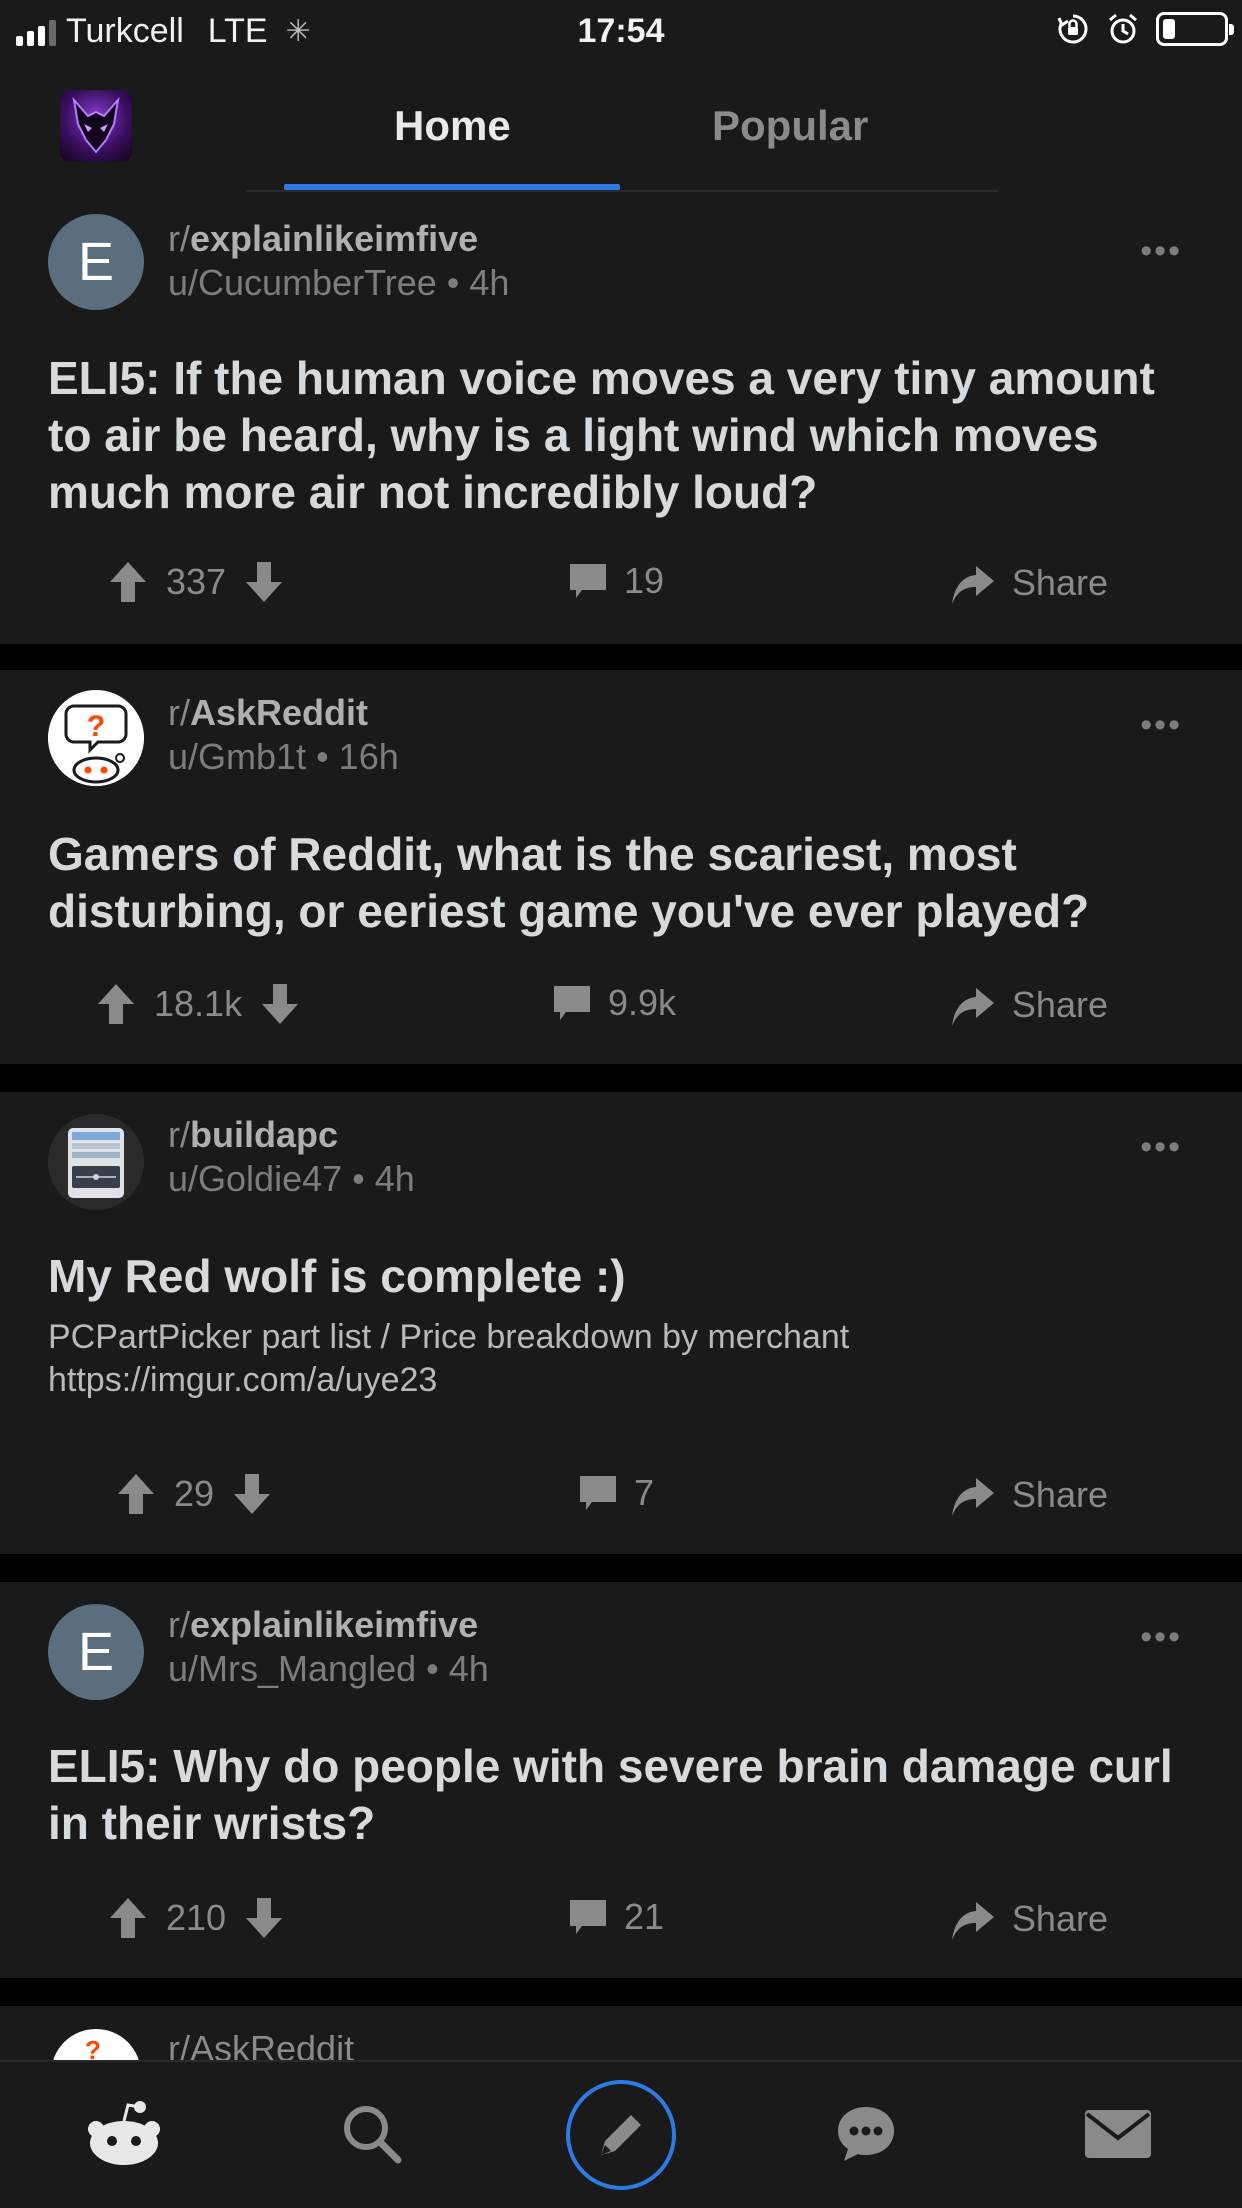  I want to click on nav-inbox, so click(1118, 2134).